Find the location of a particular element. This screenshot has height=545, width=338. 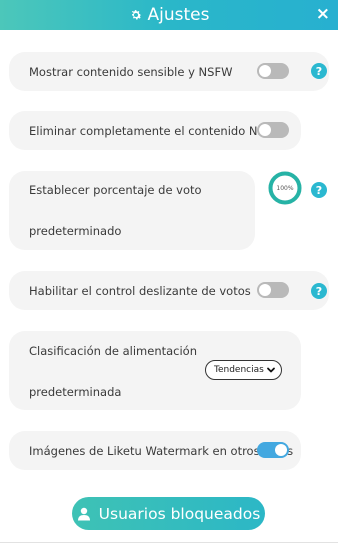

setting-vote-slider: Habilitar el control deslizante de votos is located at coordinates (169, 290).